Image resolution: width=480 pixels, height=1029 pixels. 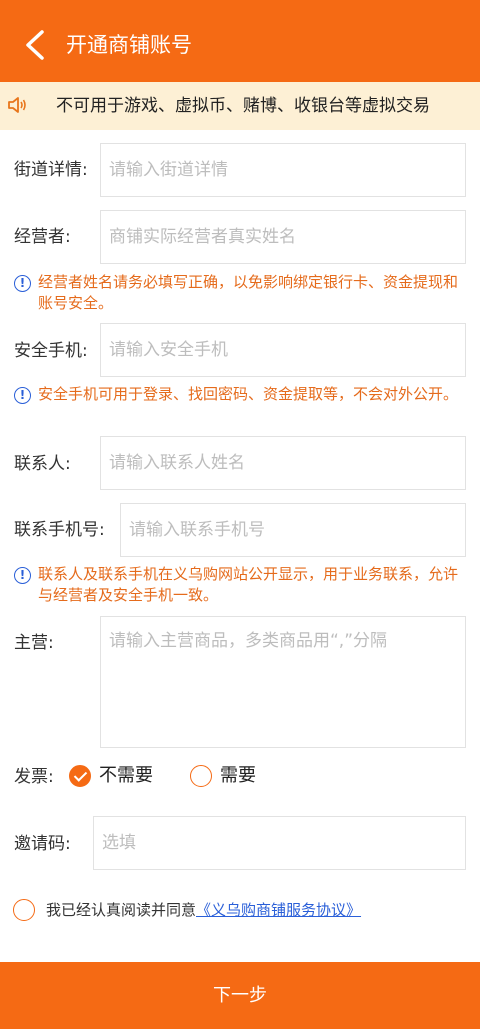 I want to click on security-phone-tip-text: 安全手机可用于登录、找回密码、资金提取等，不会对外公开。, so click(x=248, y=394).